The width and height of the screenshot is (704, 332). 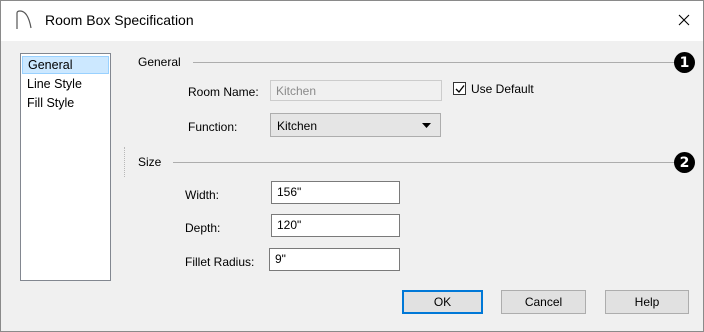 I want to click on dropdown-arrow-icon, so click(x=426, y=125).